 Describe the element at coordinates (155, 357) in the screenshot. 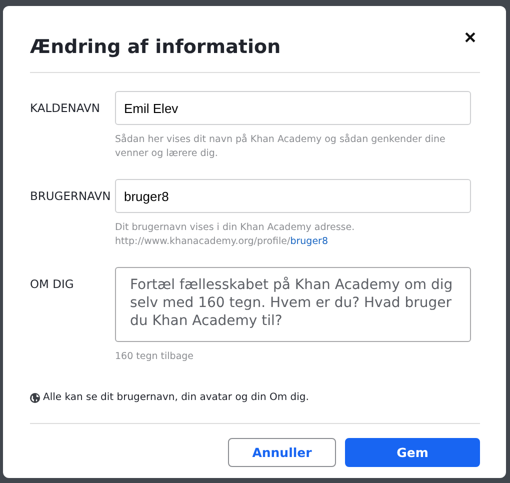

I see `help-text: 160 tegn tilbage` at that location.